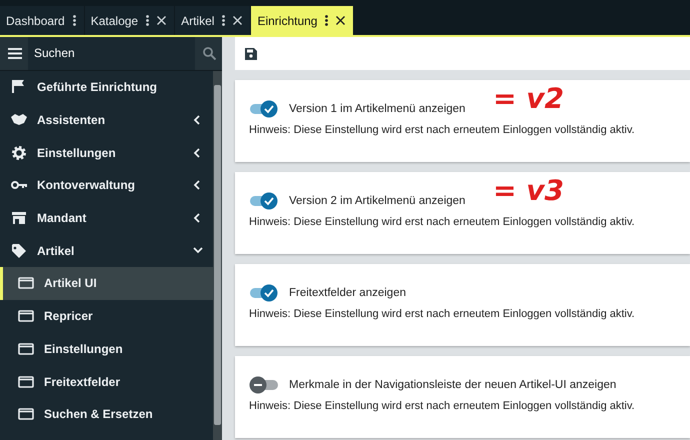  Describe the element at coordinates (19, 218) in the screenshot. I see `store-icon` at that location.